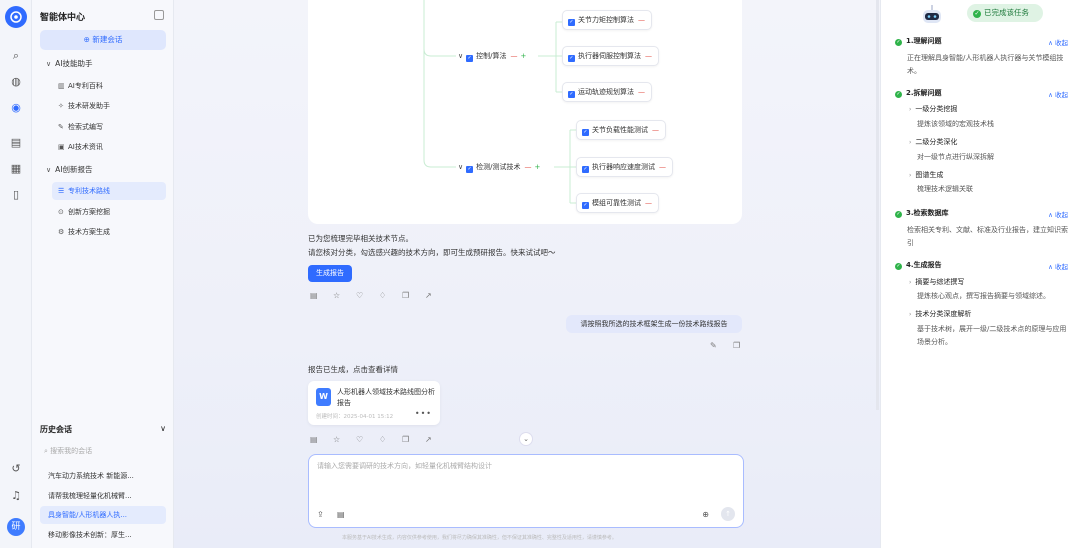 Image resolution: width=1080 pixels, height=548 pixels. Describe the element at coordinates (1006, 12) in the screenshot. I see `status-label: 已完成该任务` at that location.